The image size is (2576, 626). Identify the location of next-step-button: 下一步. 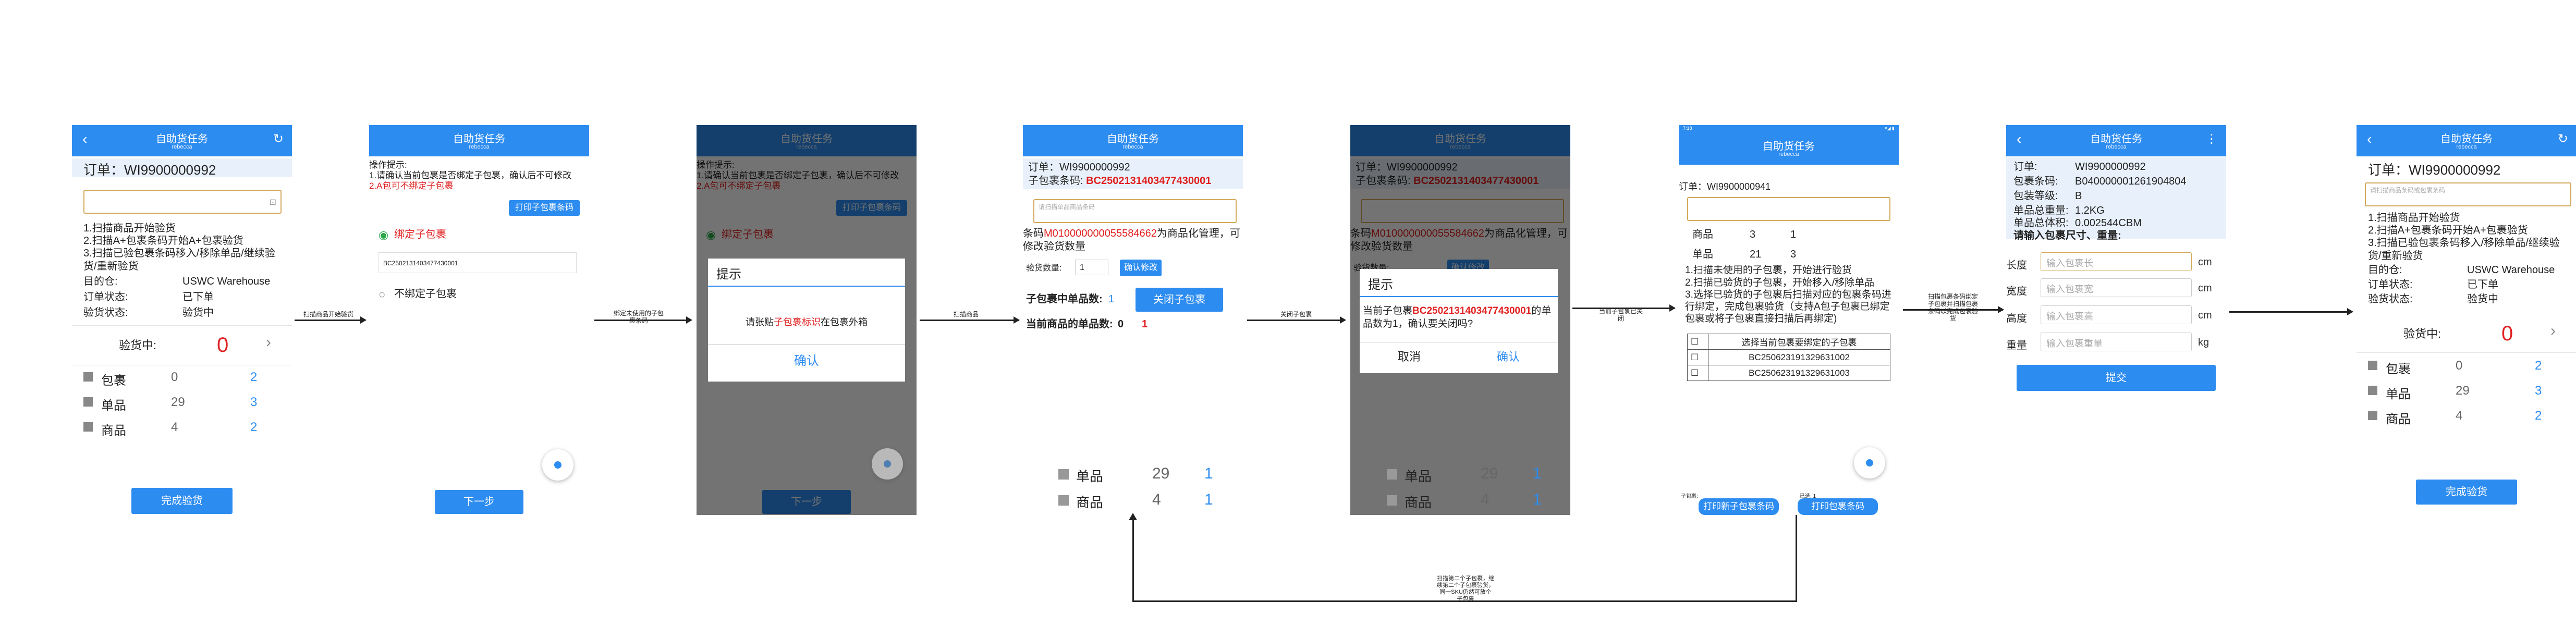
(479, 502).